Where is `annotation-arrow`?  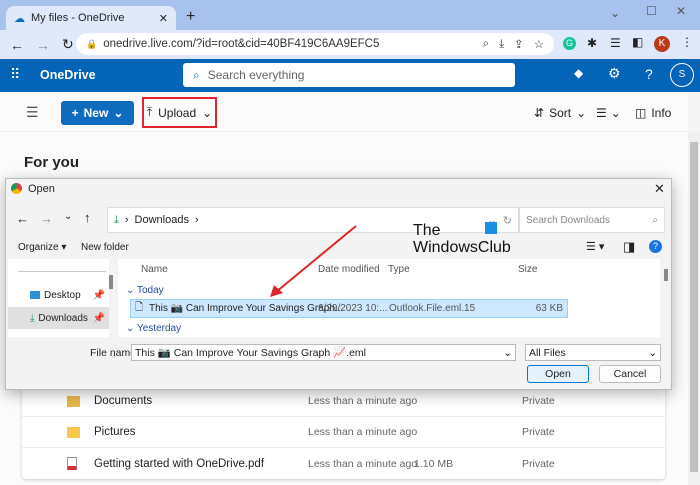
annotation-arrow is located at coordinates (313, 261).